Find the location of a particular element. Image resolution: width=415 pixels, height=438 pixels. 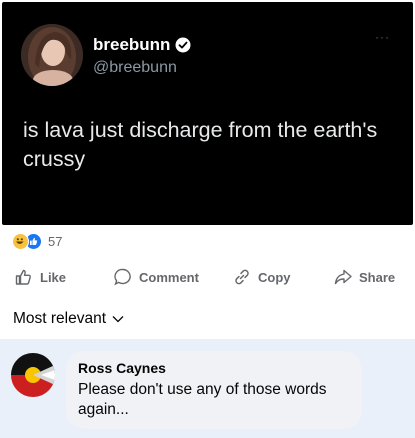

more-options-icon: ··· is located at coordinates (382, 37).